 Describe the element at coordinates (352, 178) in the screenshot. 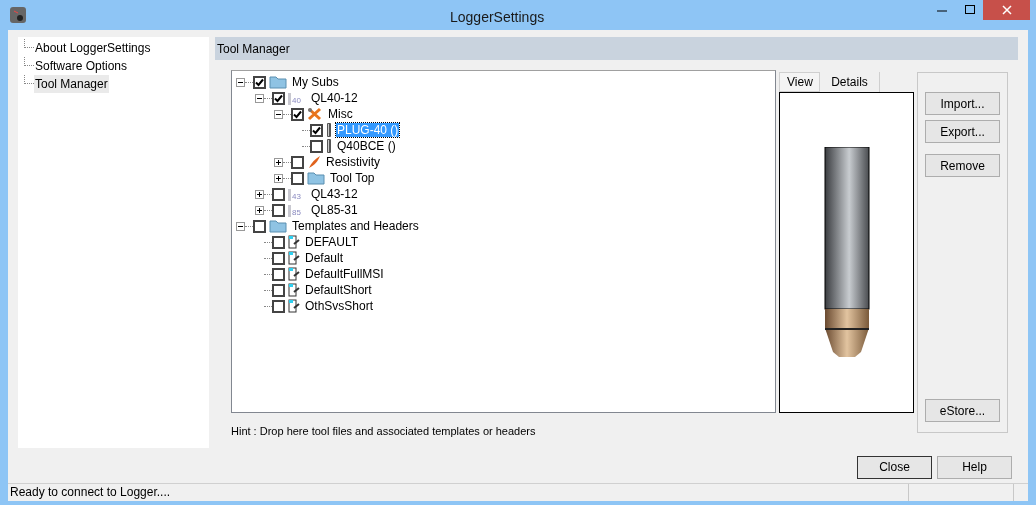

I see `tree-item: Tool Top` at that location.